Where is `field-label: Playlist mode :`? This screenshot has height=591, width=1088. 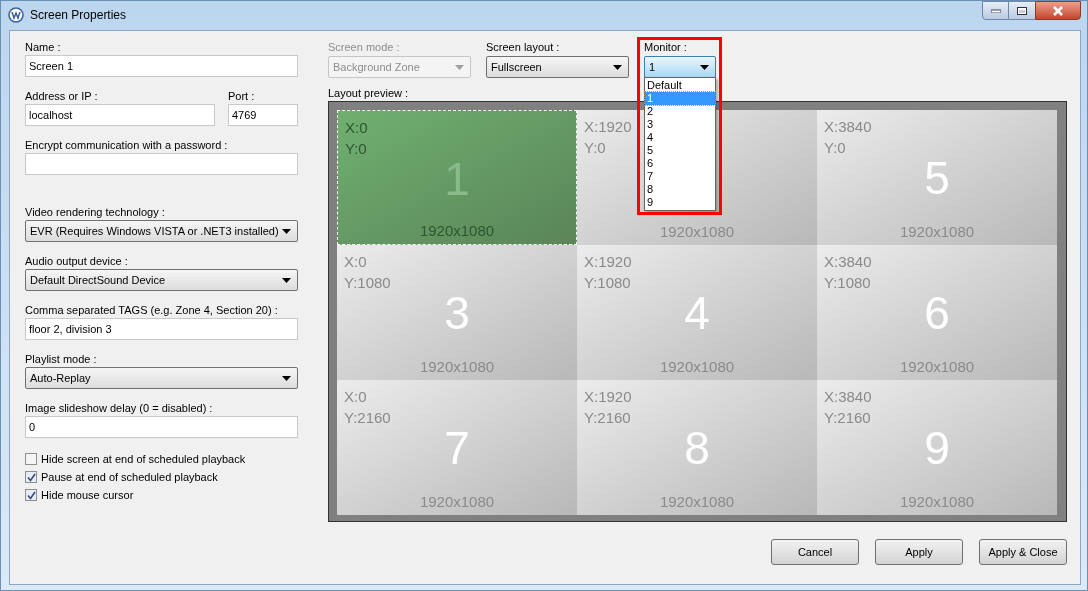 field-label: Playlist mode : is located at coordinates (61, 359).